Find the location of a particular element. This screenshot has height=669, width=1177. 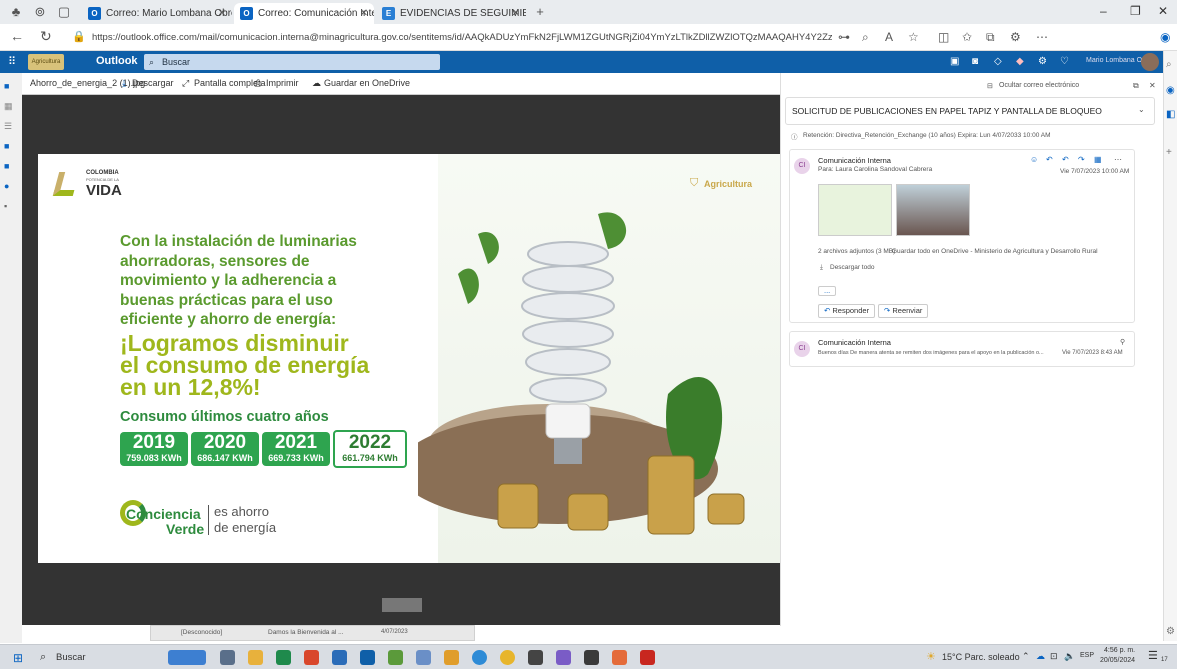

word-task-icon is located at coordinates (339, 657).